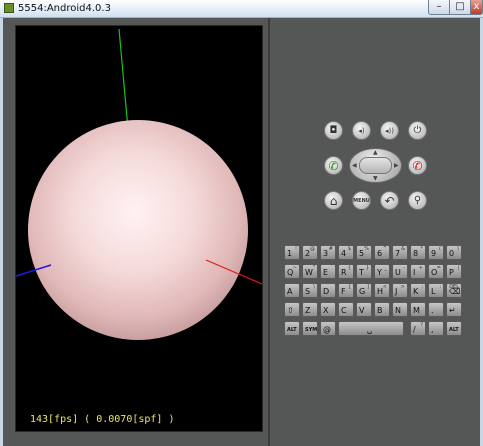 This screenshot has width=483, height=446. I want to click on key-enter: ↵, so click(454, 309).